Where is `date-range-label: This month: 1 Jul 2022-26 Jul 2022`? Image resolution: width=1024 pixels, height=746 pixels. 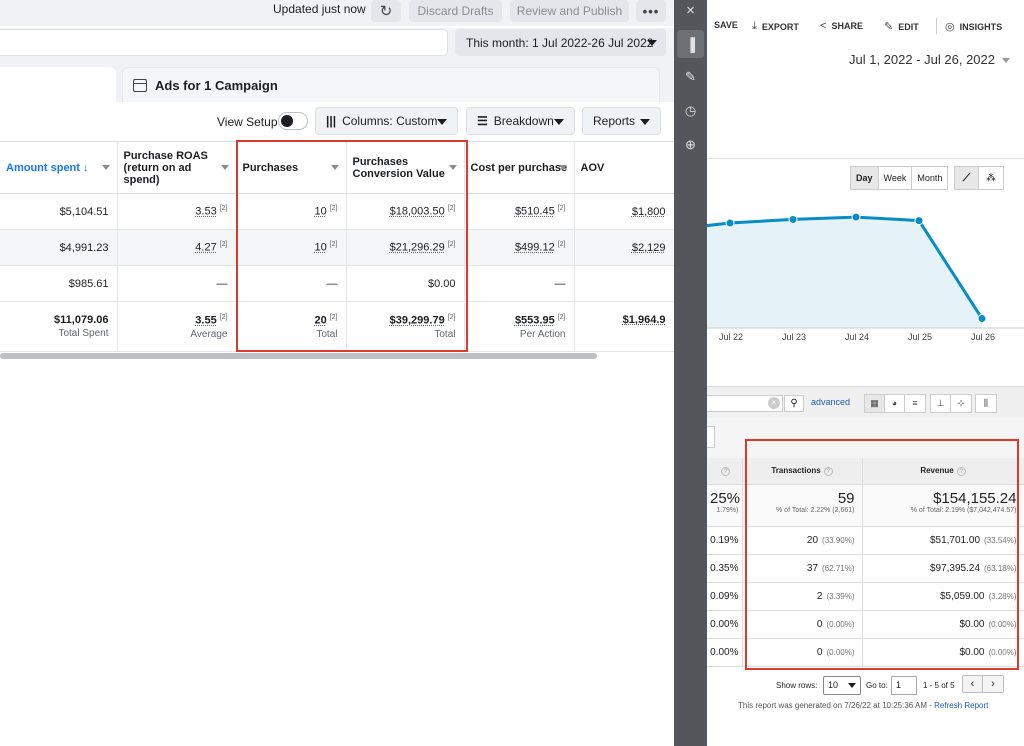 date-range-label: This month: 1 Jul 2022-26 Jul 2022 is located at coordinates (560, 42).